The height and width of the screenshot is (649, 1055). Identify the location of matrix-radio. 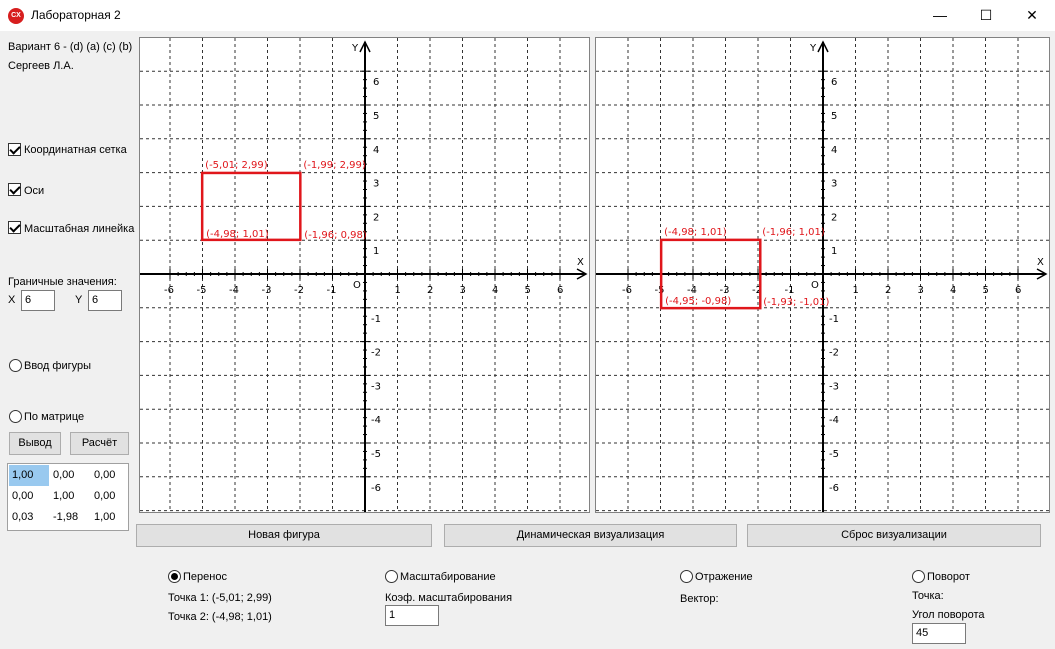
(15, 416).